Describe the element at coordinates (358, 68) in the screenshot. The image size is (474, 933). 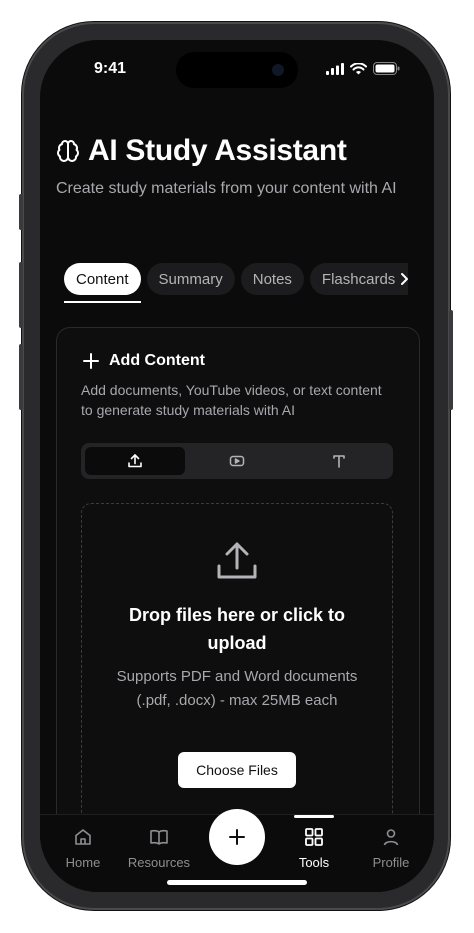
I see `wifi-icon` at that location.